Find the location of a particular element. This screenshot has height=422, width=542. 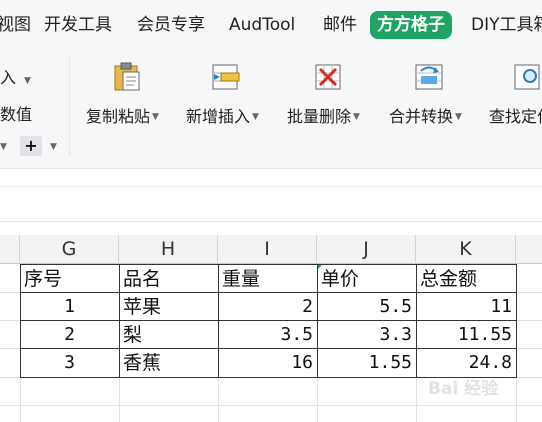

batch-delete-label: 批量删除 is located at coordinates (319, 116).